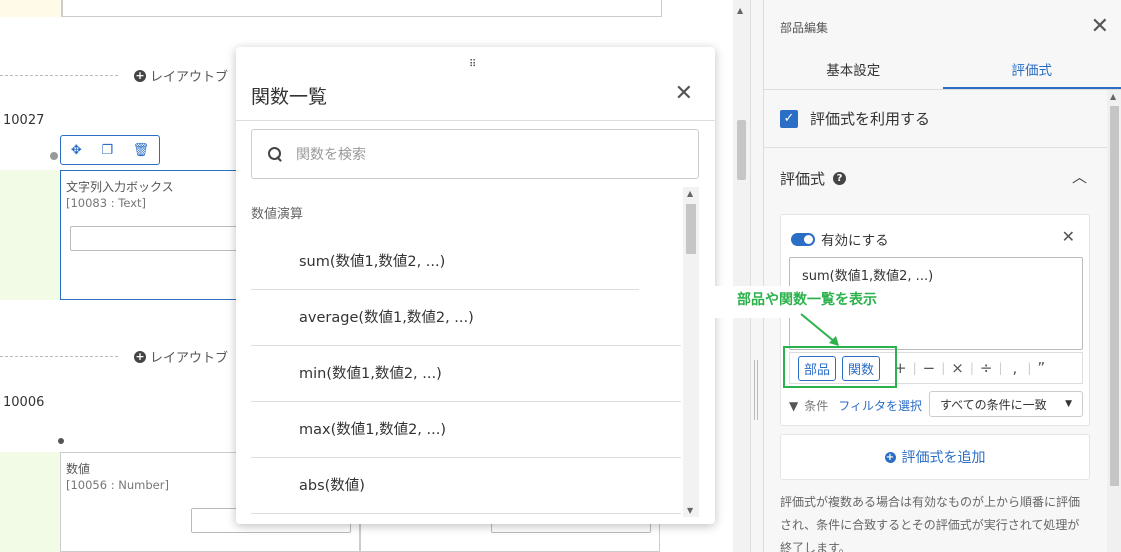  What do you see at coordinates (475, 120) in the screenshot?
I see `divider` at bounding box center [475, 120].